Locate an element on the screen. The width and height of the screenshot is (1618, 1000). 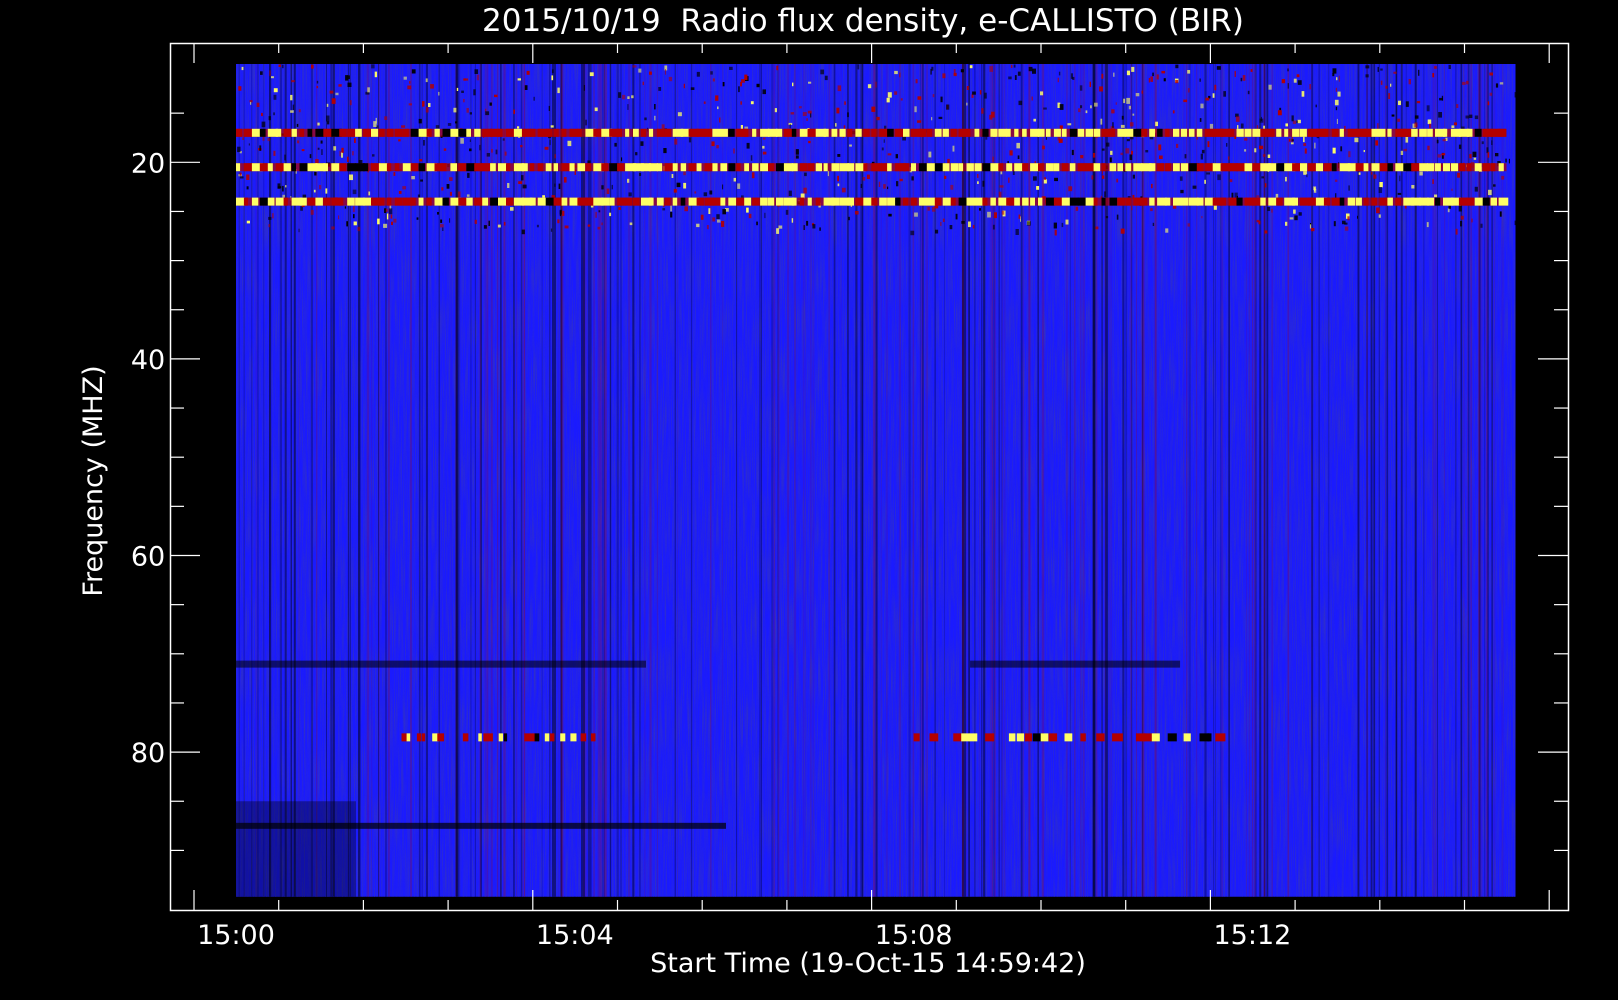
x-axis-label: Start Time (19-Oct-15 14:59:42) is located at coordinates (868, 963).